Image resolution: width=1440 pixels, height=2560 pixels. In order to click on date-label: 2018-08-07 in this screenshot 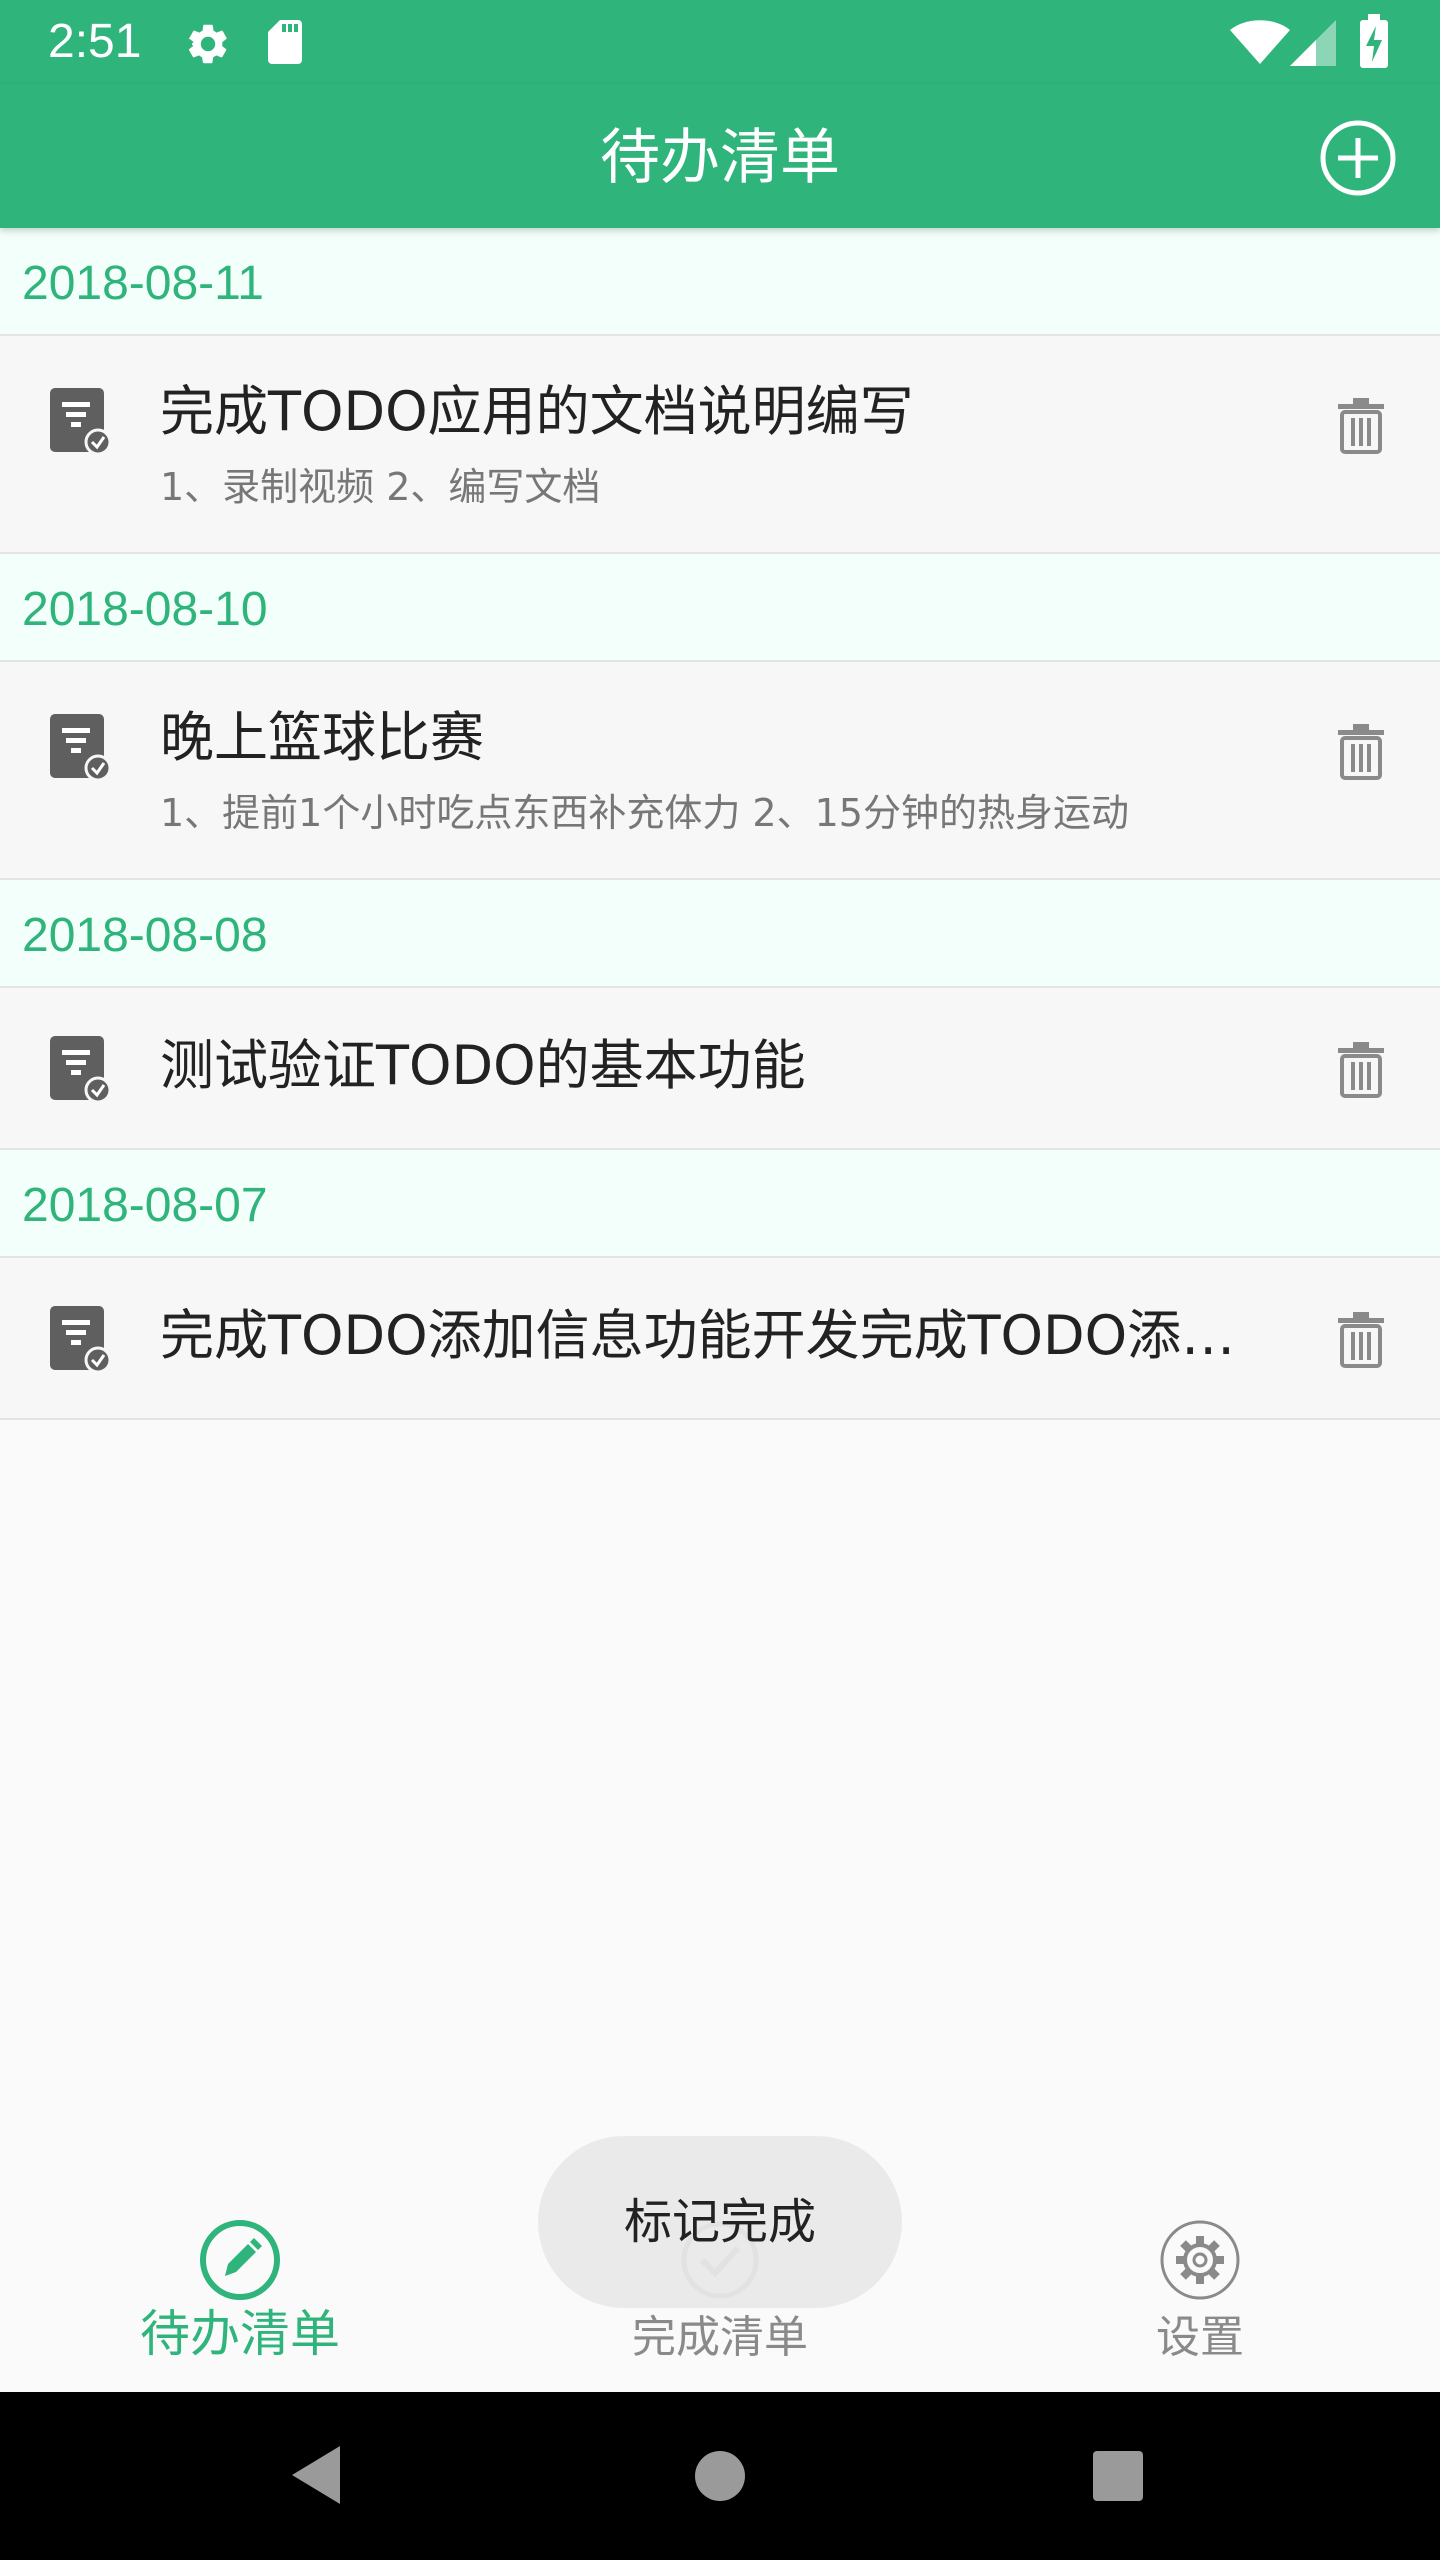, I will do `click(145, 1205)`.